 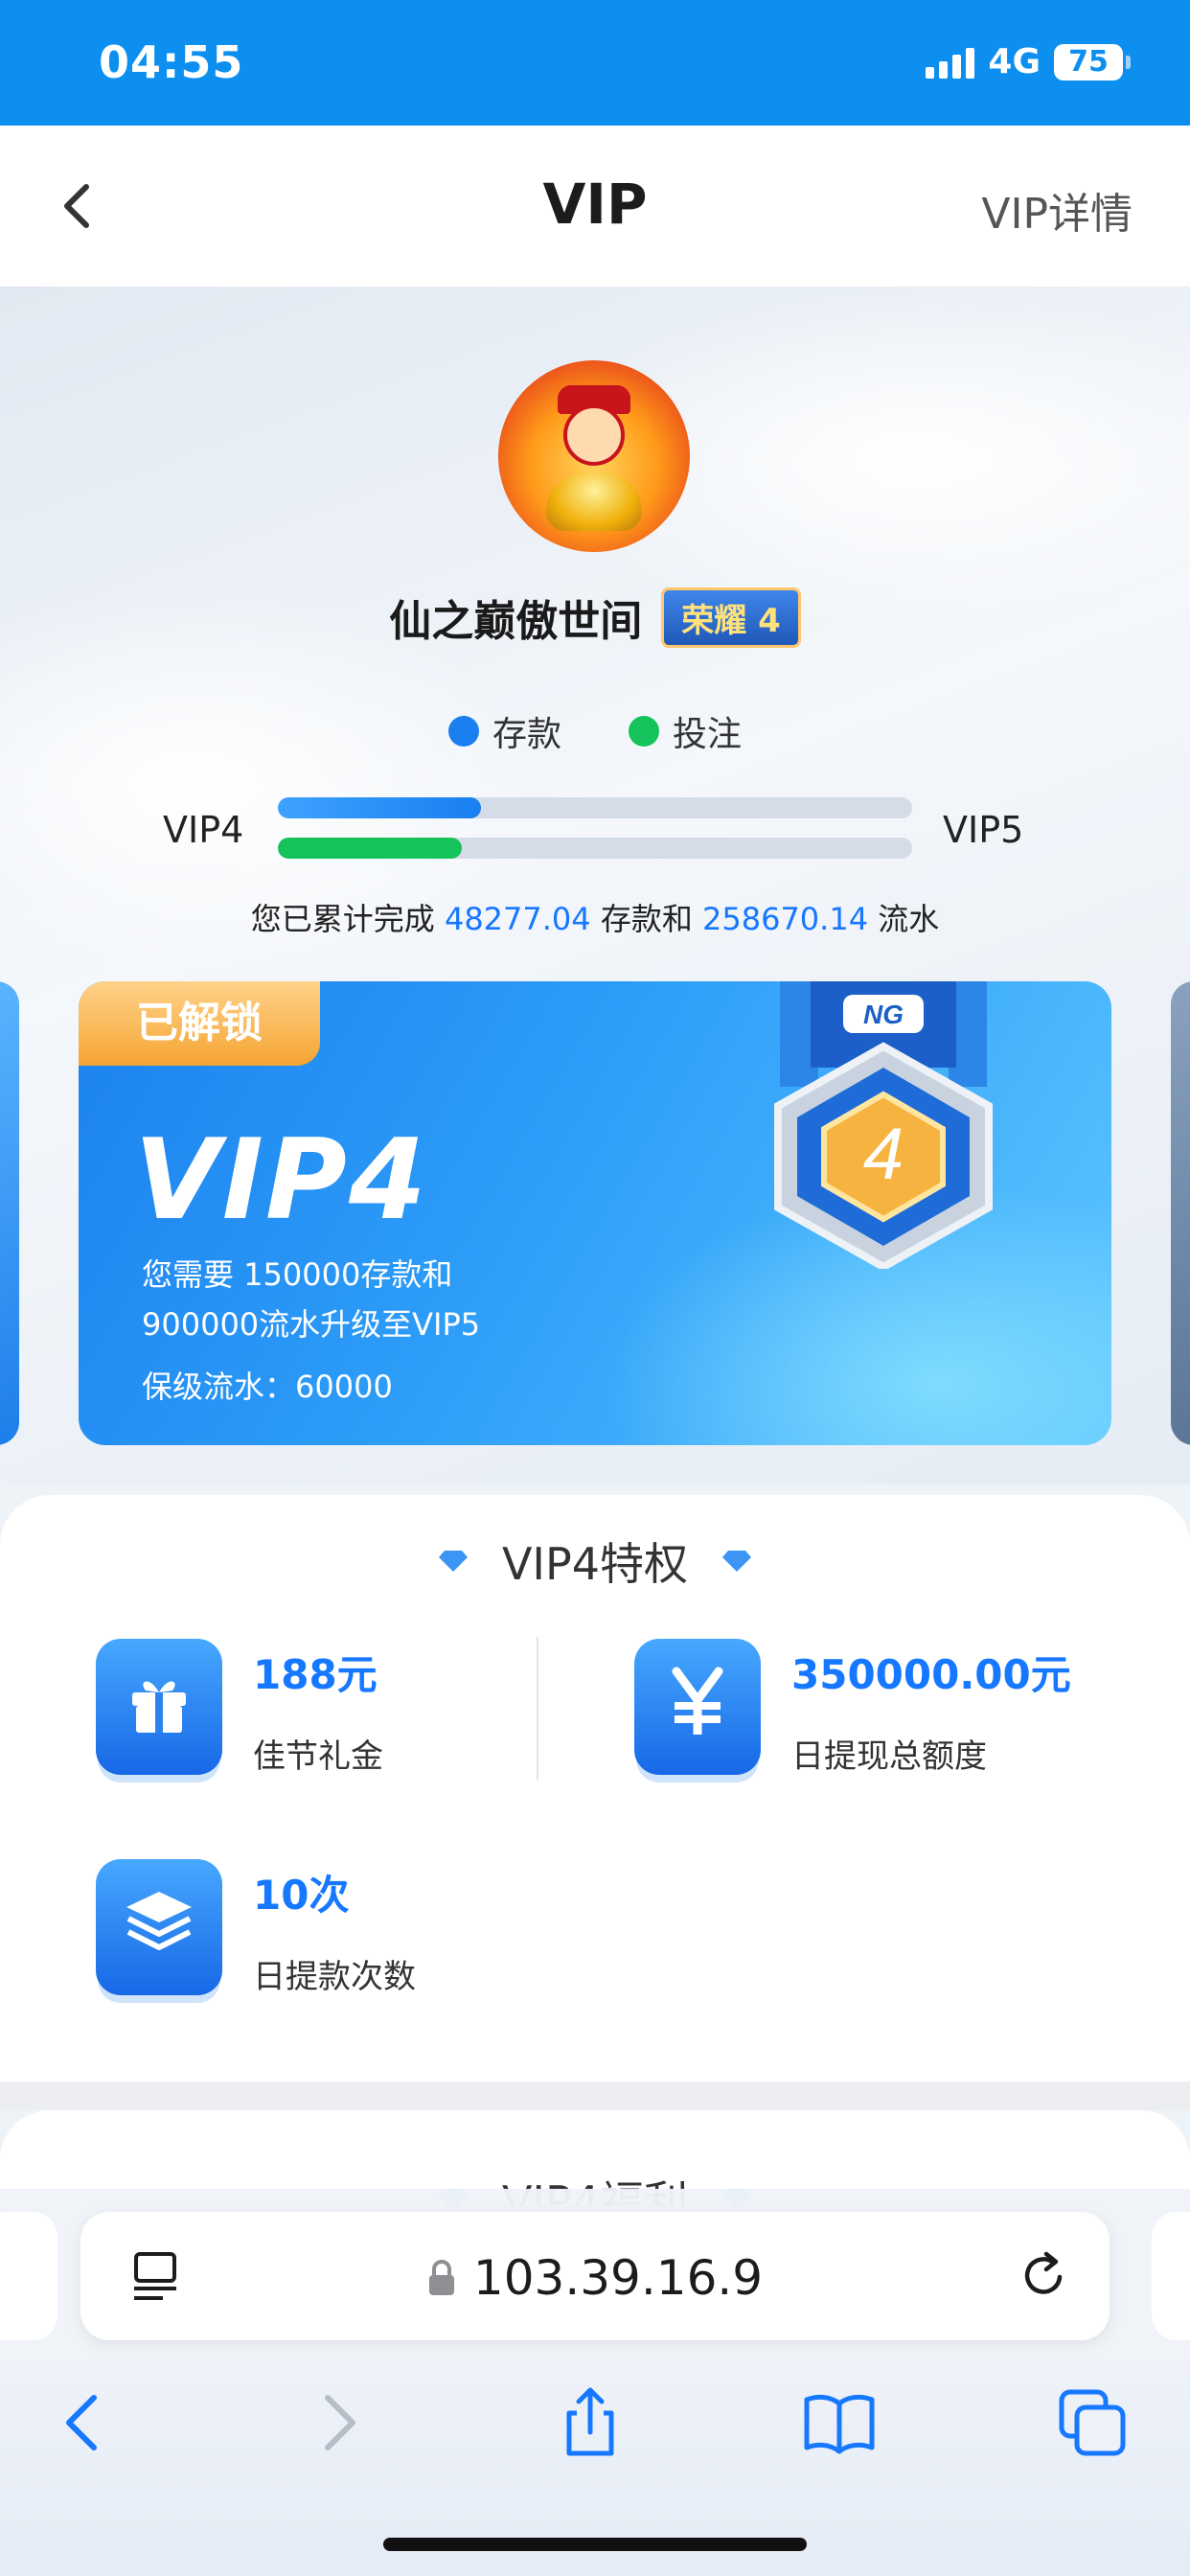 I want to click on gift-icon, so click(x=159, y=1707).